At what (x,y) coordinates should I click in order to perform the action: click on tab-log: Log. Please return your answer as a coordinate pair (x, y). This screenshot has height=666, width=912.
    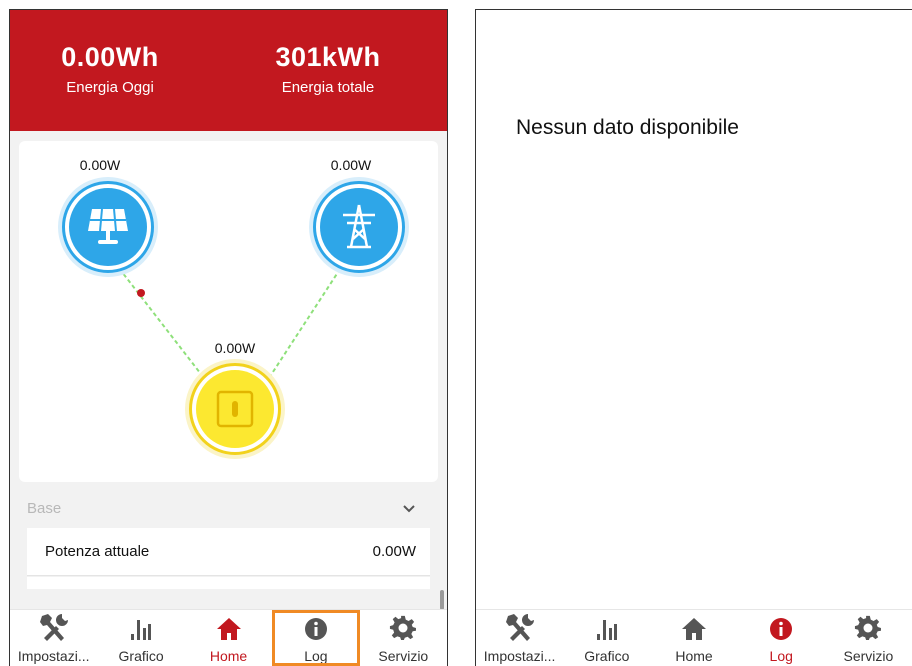
    Looking at the image, I should click on (316, 638).